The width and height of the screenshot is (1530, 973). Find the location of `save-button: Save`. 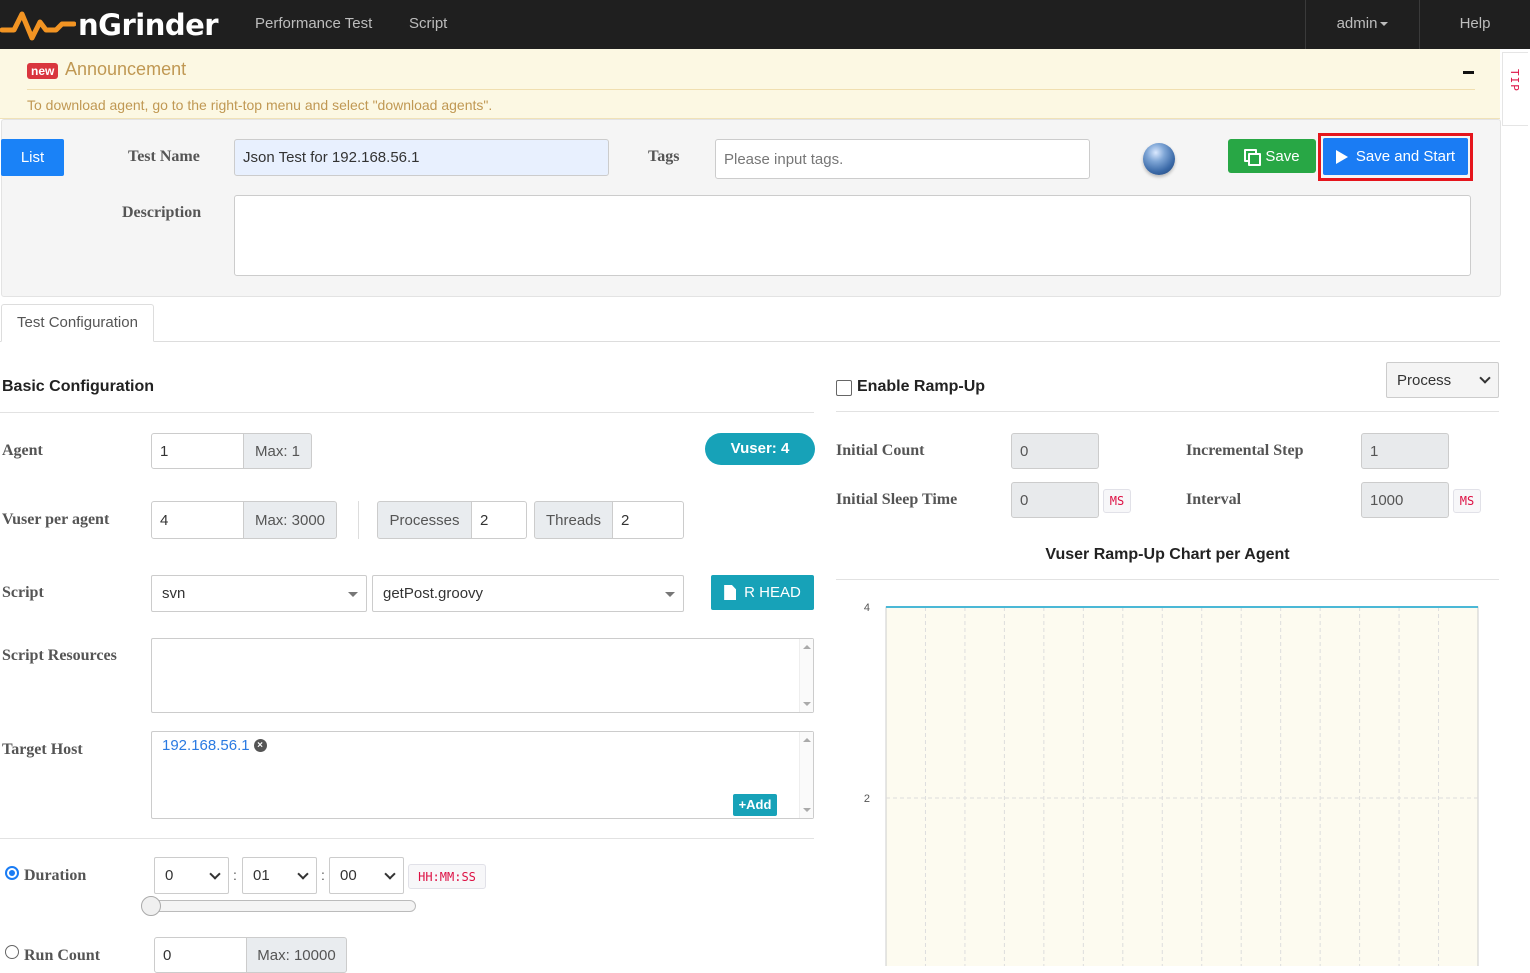

save-button: Save is located at coordinates (1272, 156).